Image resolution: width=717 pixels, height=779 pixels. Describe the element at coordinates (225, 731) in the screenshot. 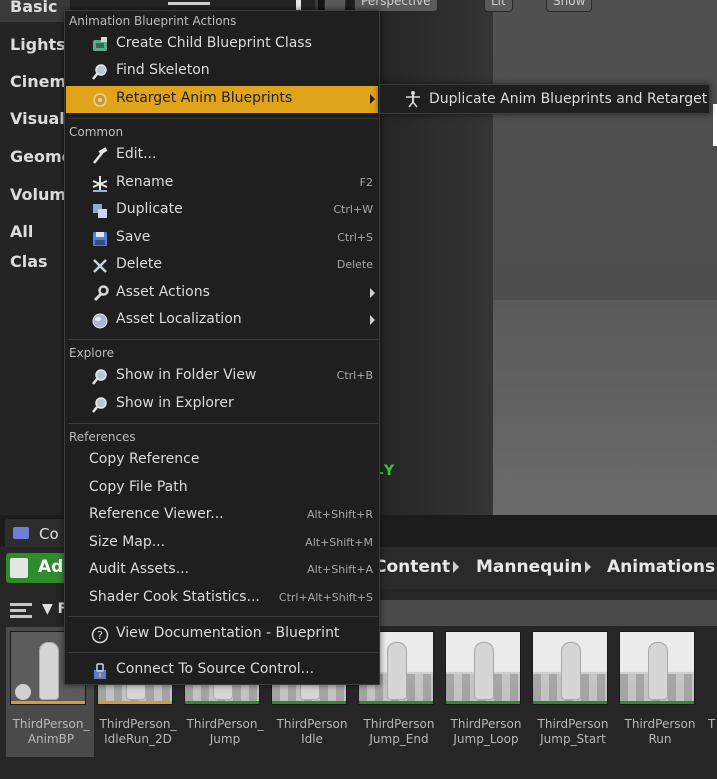

I see `asset-name: ThirdPerson_ Jump` at that location.